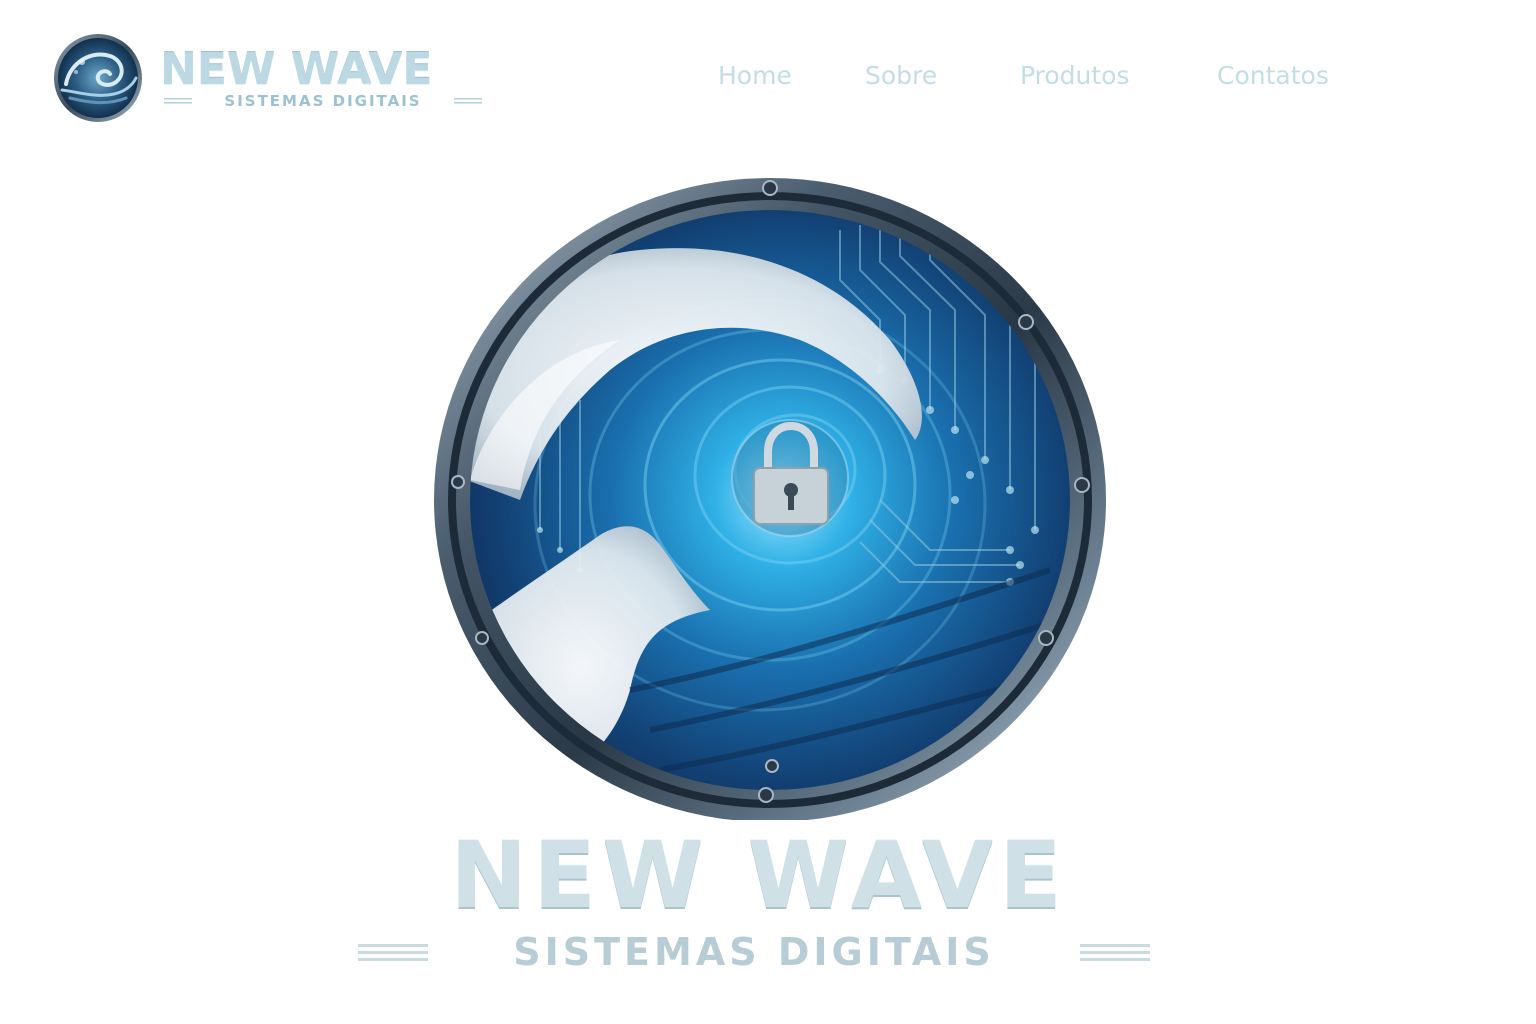 Image resolution: width=1536 pixels, height=1024 pixels. I want to click on nav-produtos-link: Produtos, so click(1075, 76).